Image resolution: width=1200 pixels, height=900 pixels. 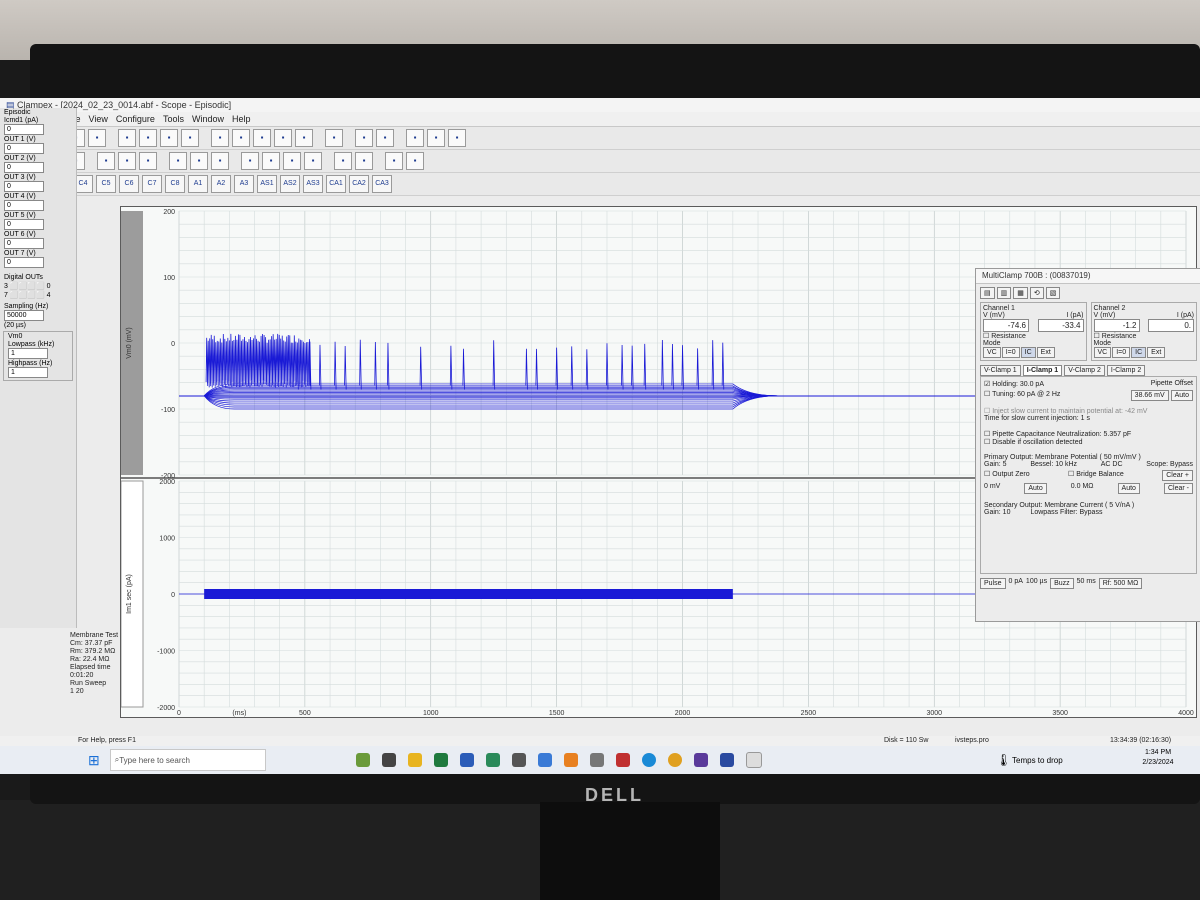 I want to click on tuning-checkbox: ☐ Tuning: 60 pA @ 2 Hz, so click(x=1022, y=395).